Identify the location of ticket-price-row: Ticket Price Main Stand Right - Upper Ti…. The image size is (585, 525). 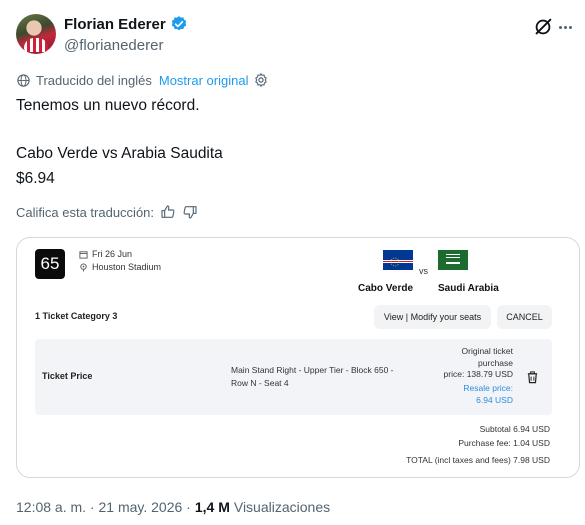
(293, 377).